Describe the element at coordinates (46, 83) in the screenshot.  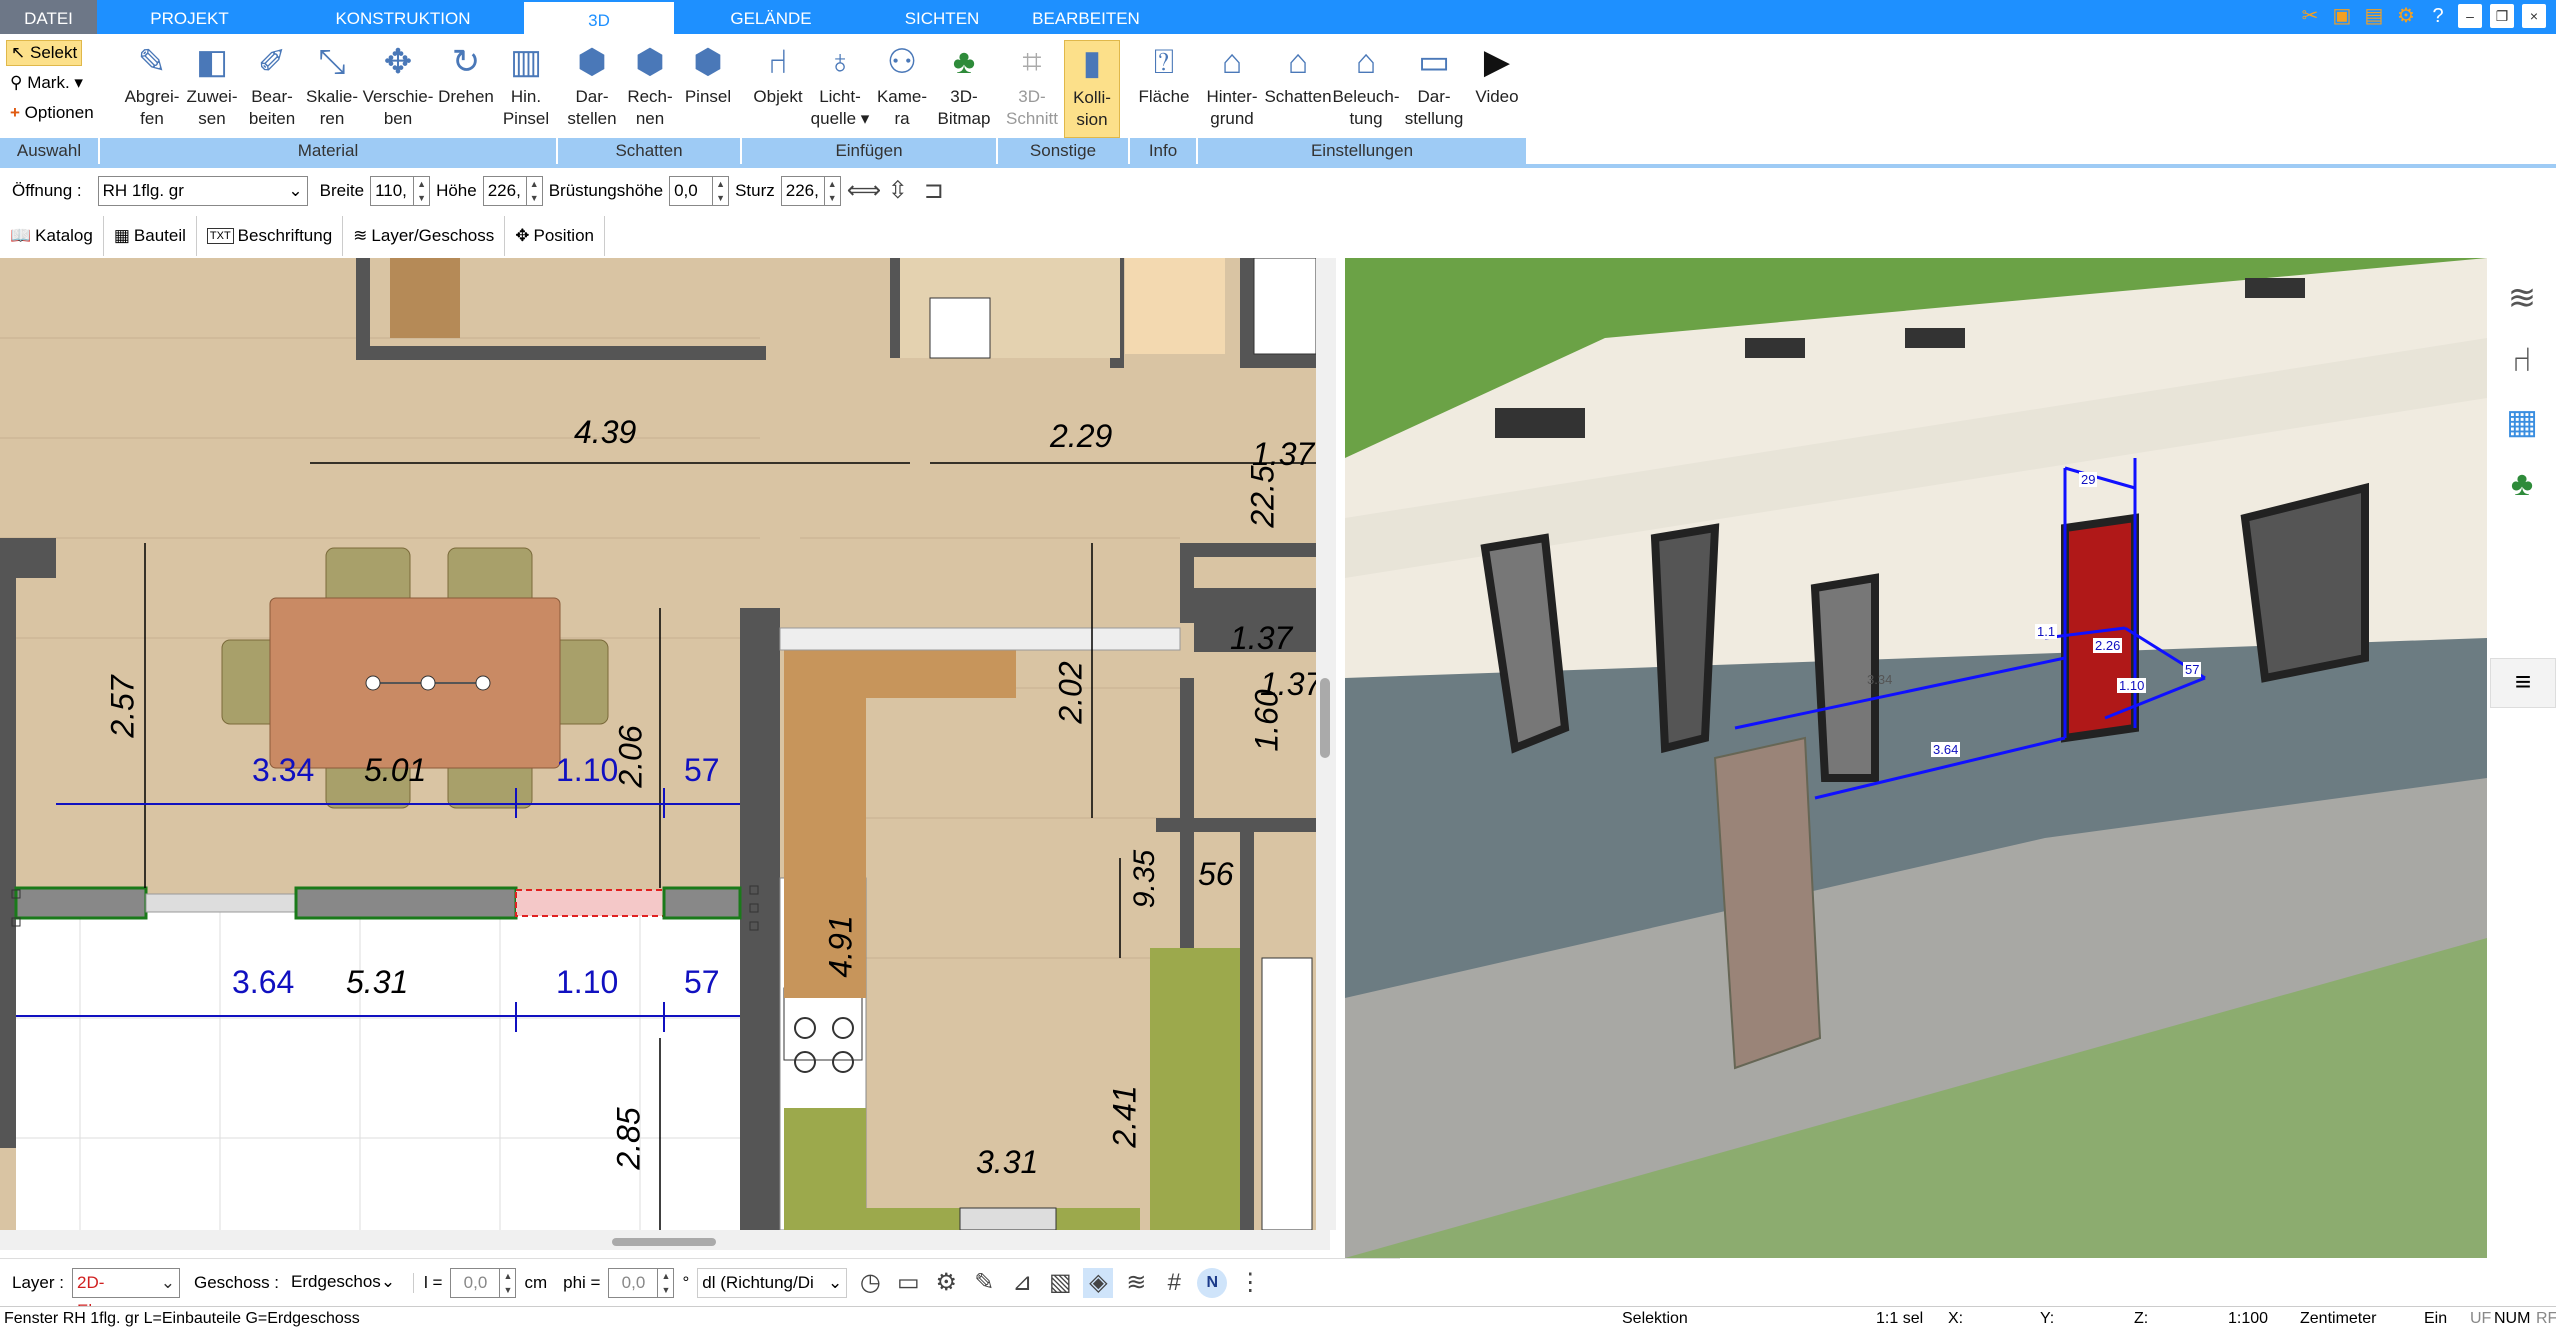
I see `mark-button: ⚲ Mark. ▾` at that location.